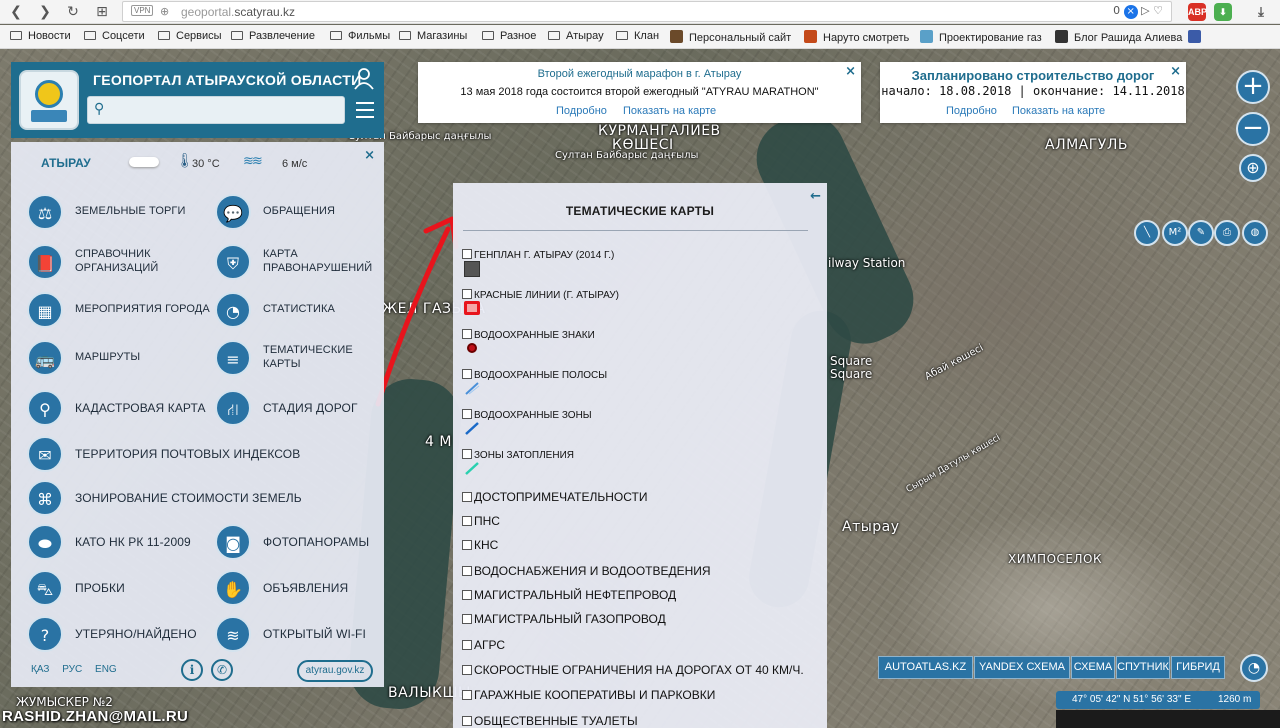 Image resolution: width=1280 pixels, height=728 pixels. What do you see at coordinates (1175, 233) in the screenshot?
I see `area-measure-button: M²` at bounding box center [1175, 233].